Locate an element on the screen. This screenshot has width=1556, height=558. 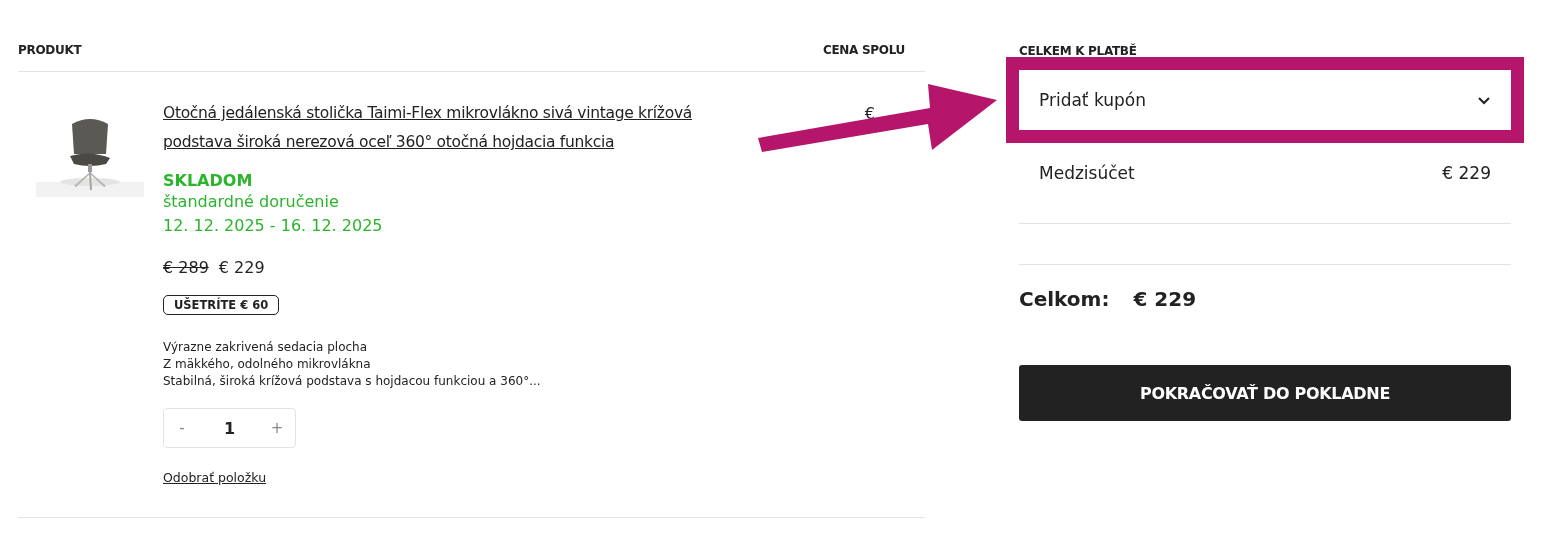
total-value: € 229 is located at coordinates (1165, 299).